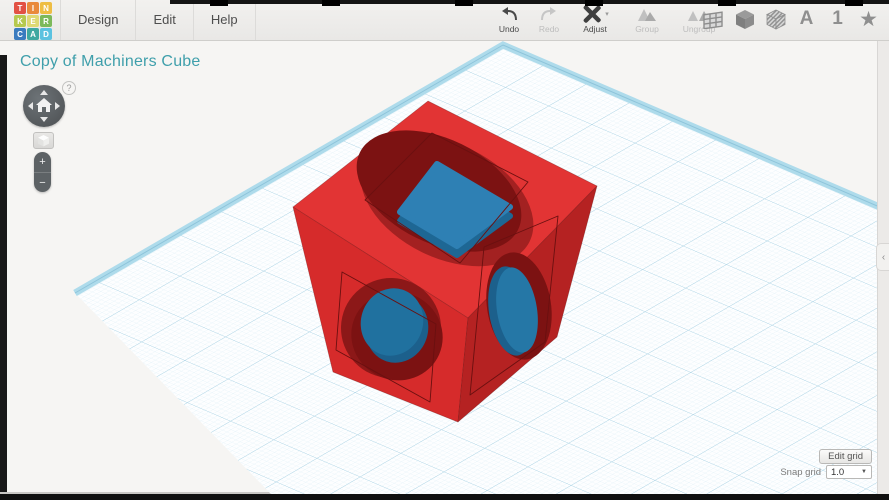  I want to click on right-panel-strip: ‹, so click(882, 267).